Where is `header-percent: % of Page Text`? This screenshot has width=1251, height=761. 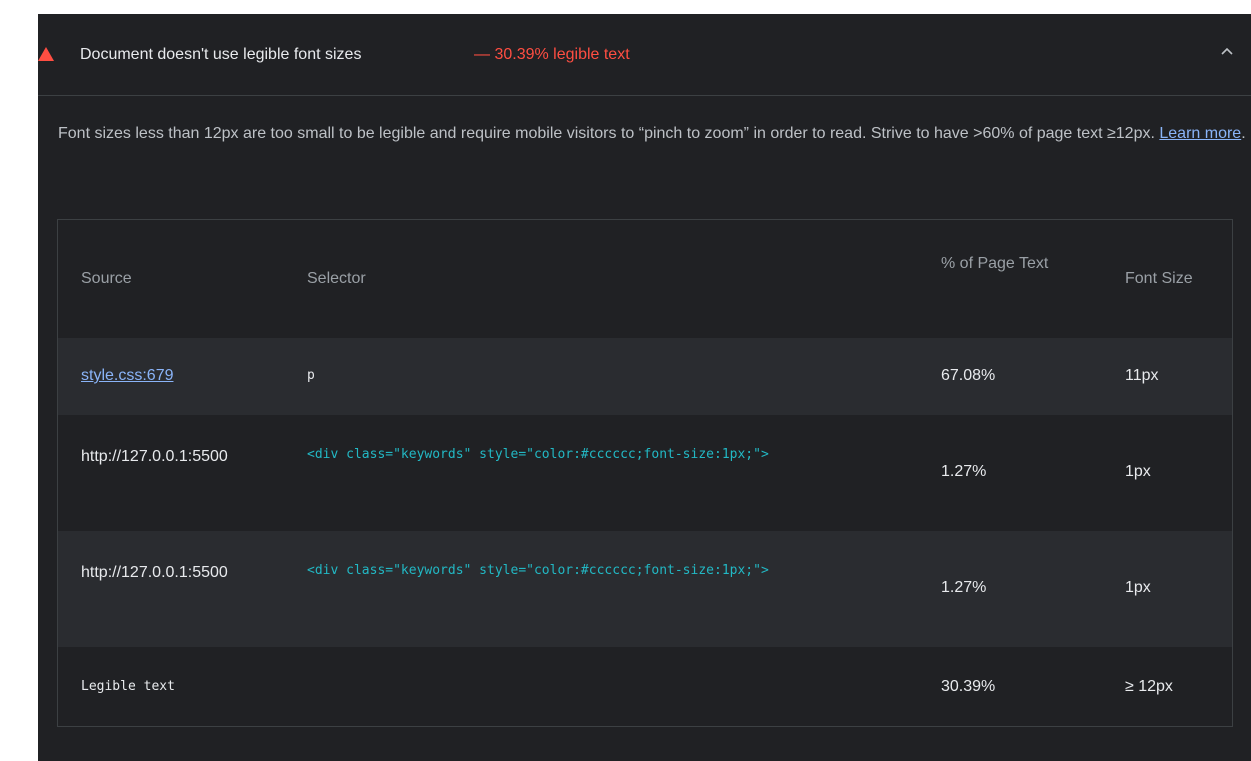
header-percent: % of Page Text is located at coordinates (995, 263).